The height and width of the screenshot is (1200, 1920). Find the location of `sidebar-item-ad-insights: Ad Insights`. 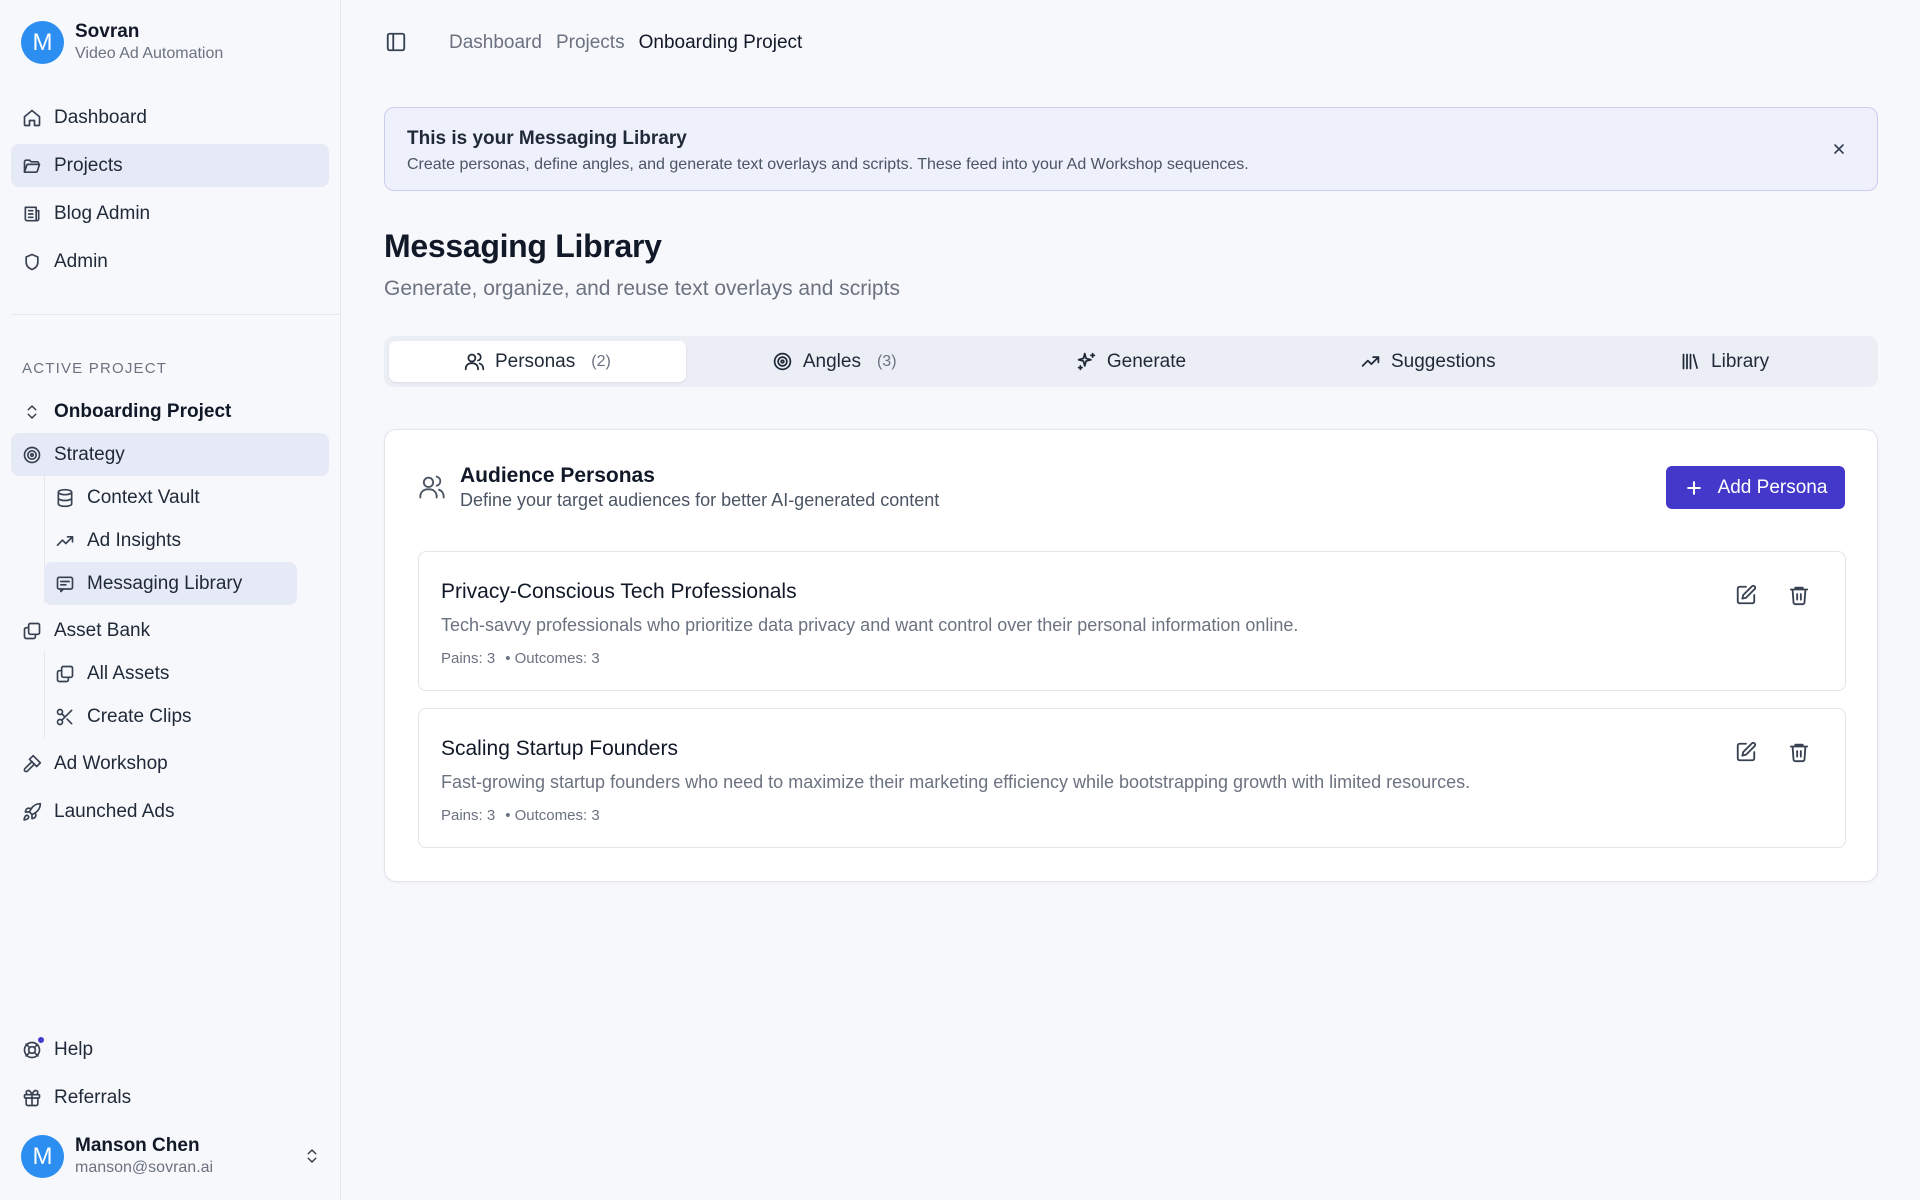

sidebar-item-ad-insights: Ad Insights is located at coordinates (170, 540).